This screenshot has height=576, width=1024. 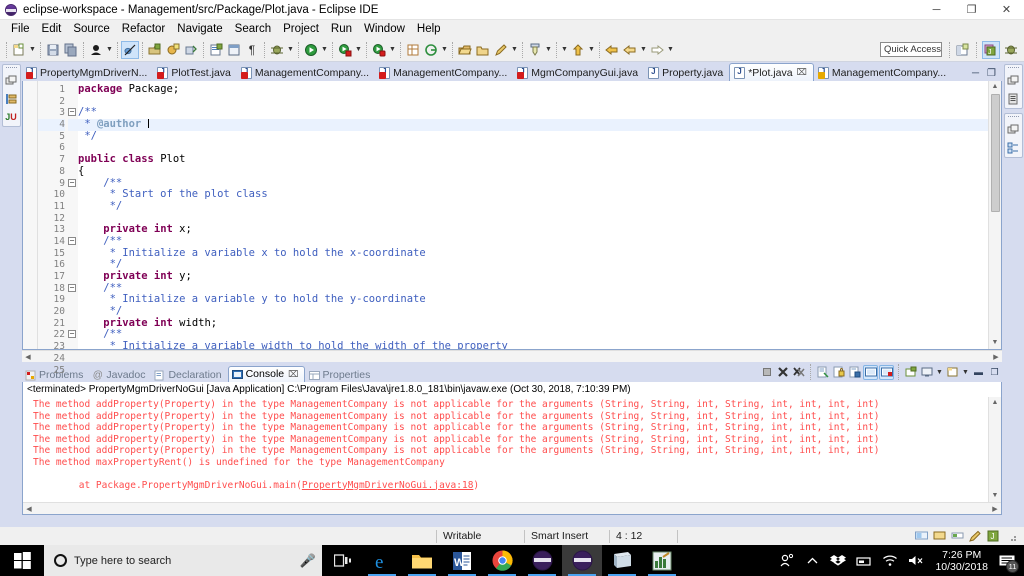 I want to click on minimize-console-icon: ▬, so click(x=978, y=372).